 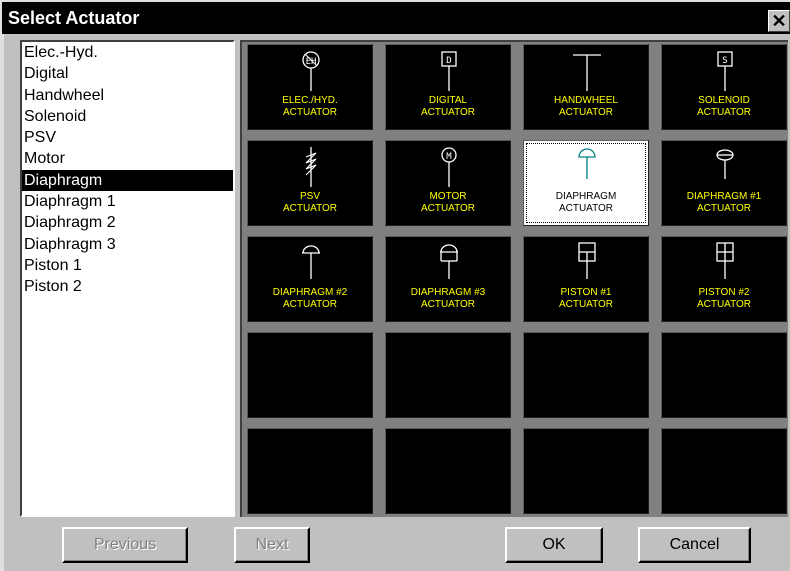 What do you see at coordinates (449, 261) in the screenshot?
I see `diaphragm-3-actuator-icon` at bounding box center [449, 261].